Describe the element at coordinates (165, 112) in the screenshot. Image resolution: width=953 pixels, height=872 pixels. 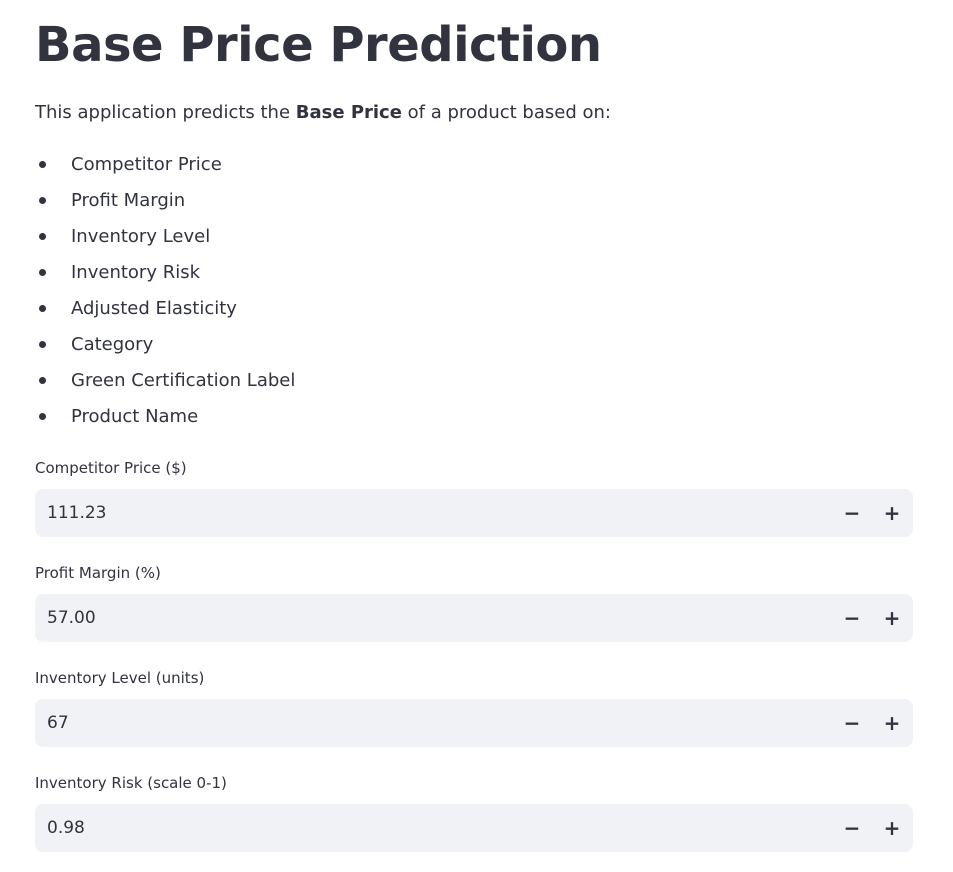
I see `intro-prefix: This application predicts the` at that location.